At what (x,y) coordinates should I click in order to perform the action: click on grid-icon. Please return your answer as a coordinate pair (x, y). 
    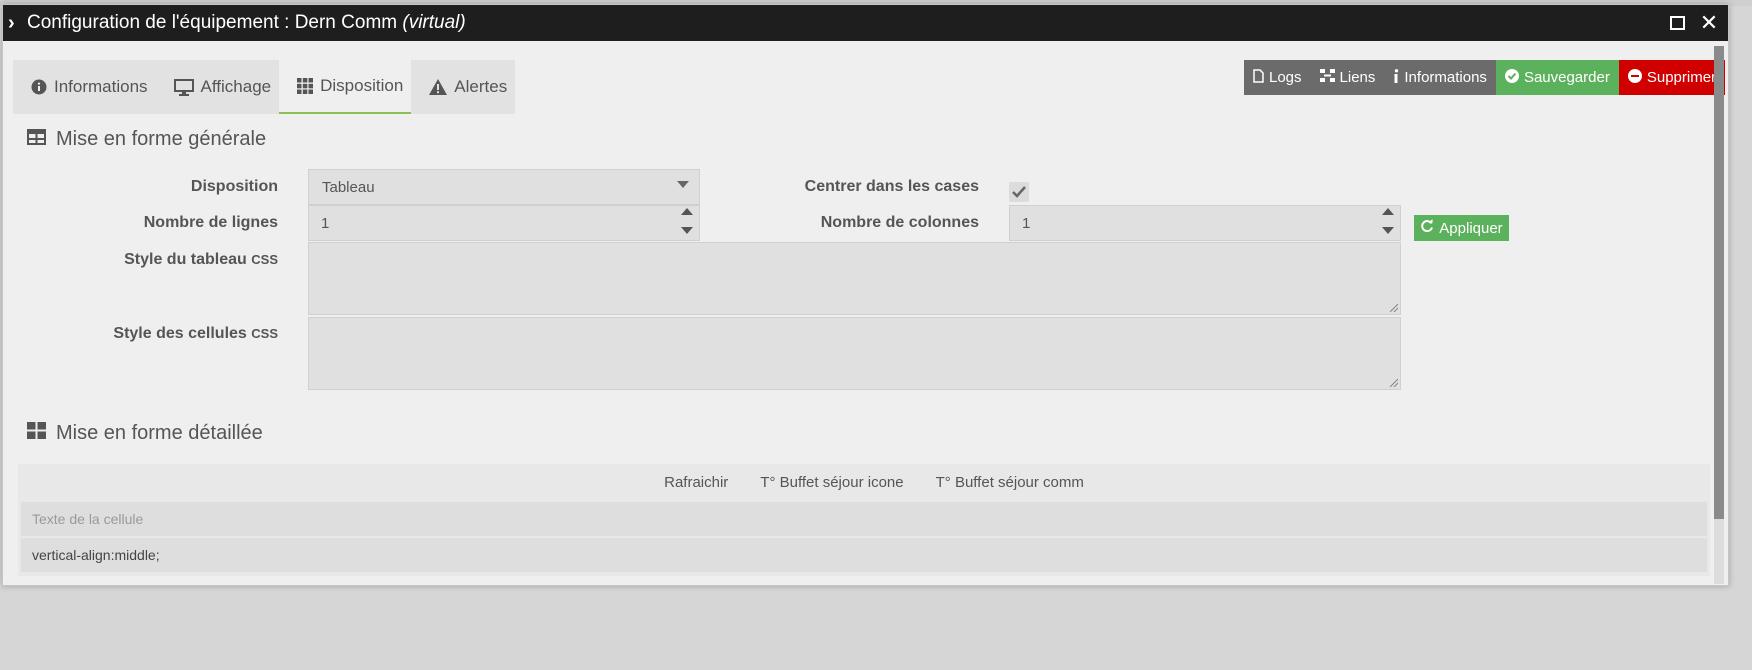
    Looking at the image, I should click on (305, 86).